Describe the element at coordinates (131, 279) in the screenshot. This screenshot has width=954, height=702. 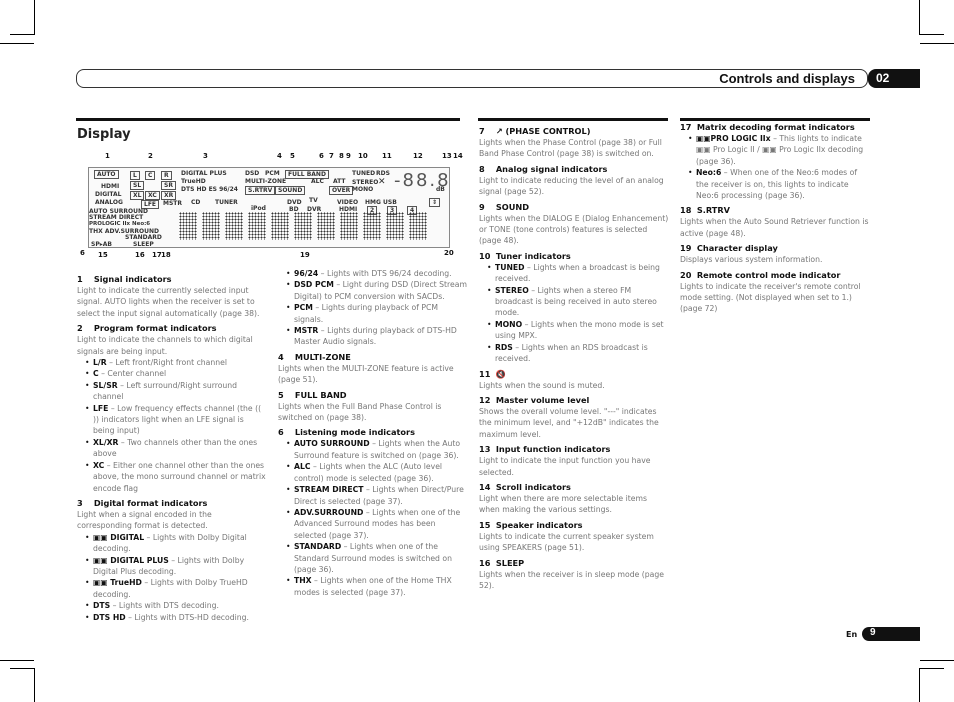
I see `item-title: Signal indicators` at that location.